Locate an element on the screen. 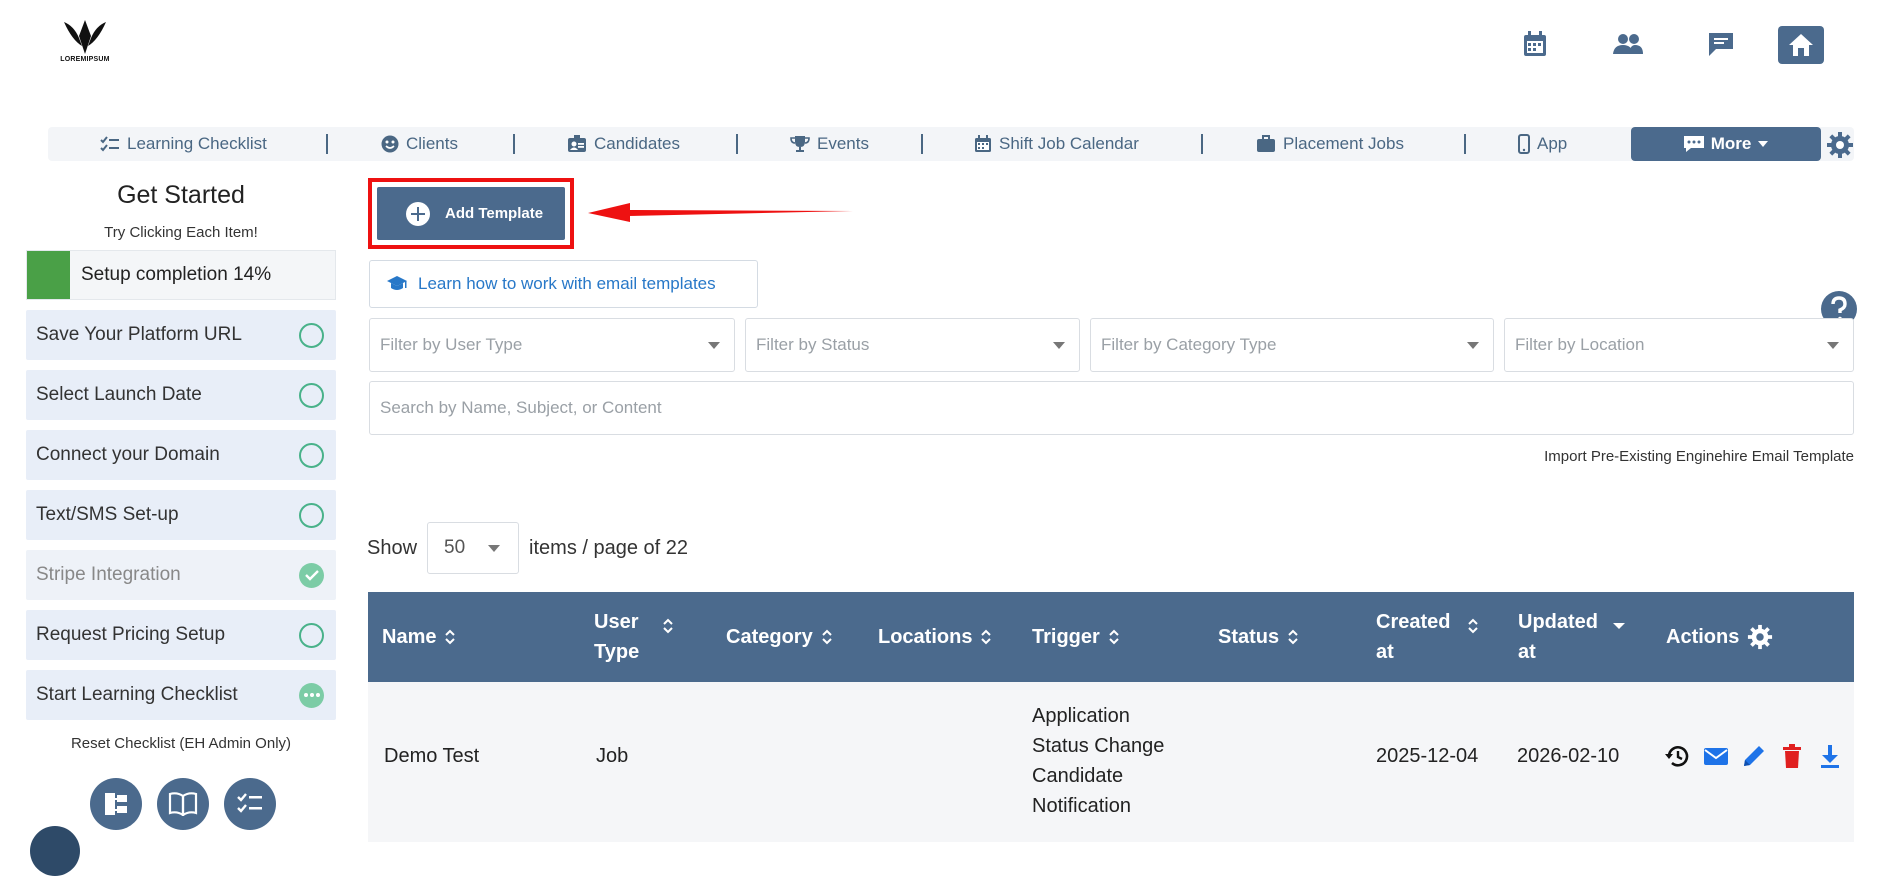  nav-app: App is located at coordinates (1542, 144).